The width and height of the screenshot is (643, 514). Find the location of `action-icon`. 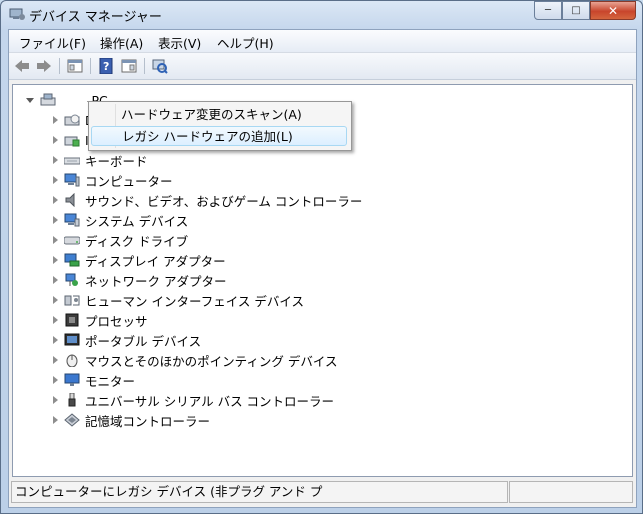

action-icon is located at coordinates (129, 66).